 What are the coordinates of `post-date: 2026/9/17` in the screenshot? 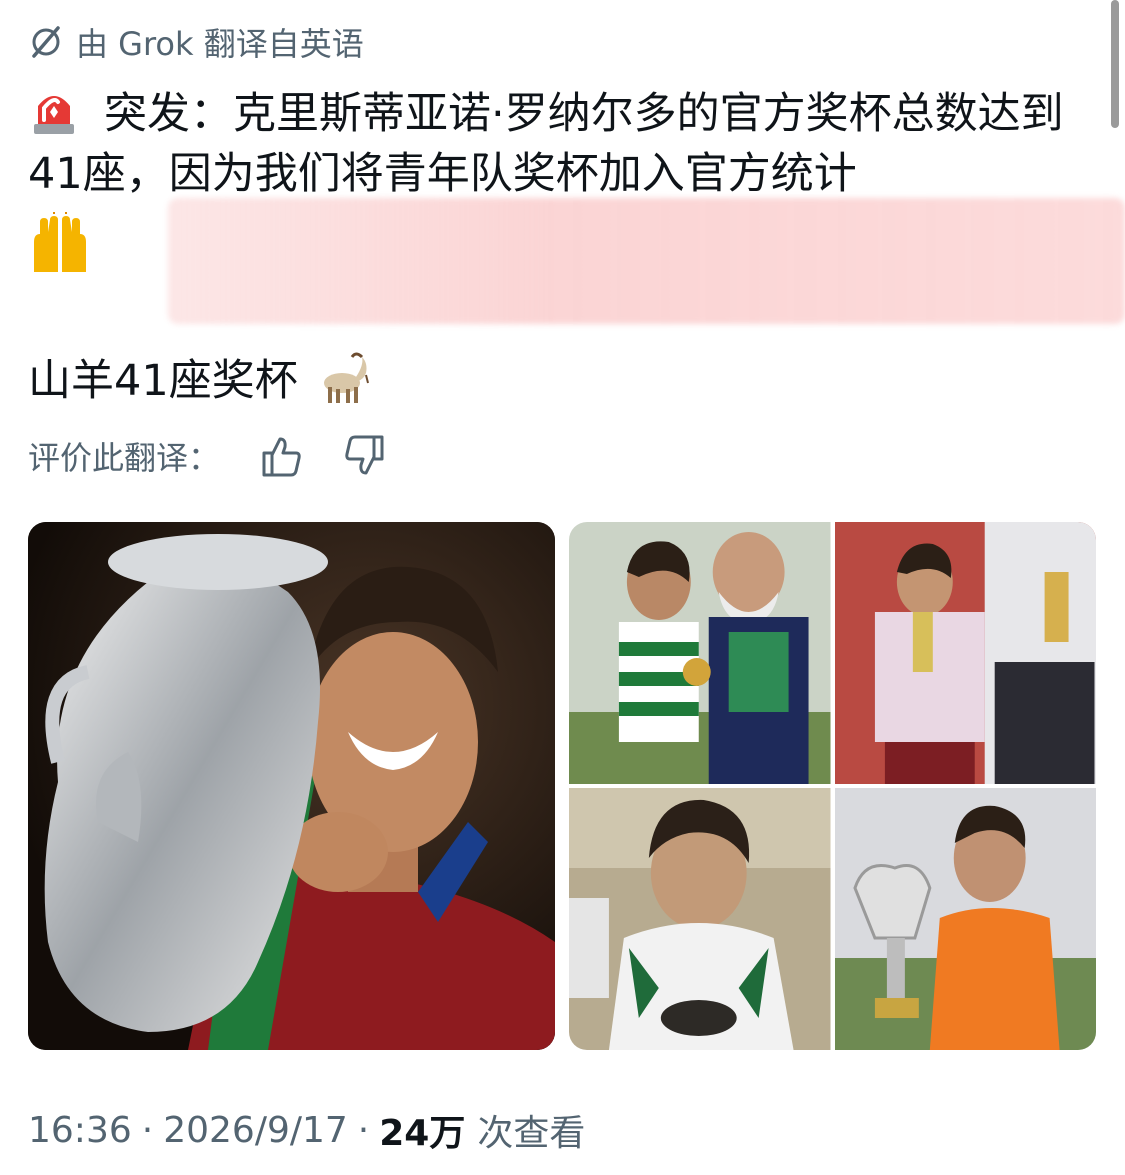 It's located at (255, 1130).